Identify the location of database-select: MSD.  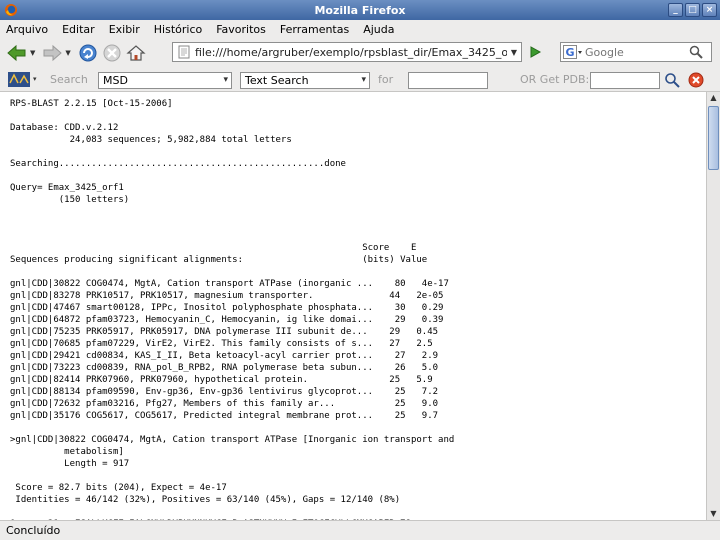
(165, 80).